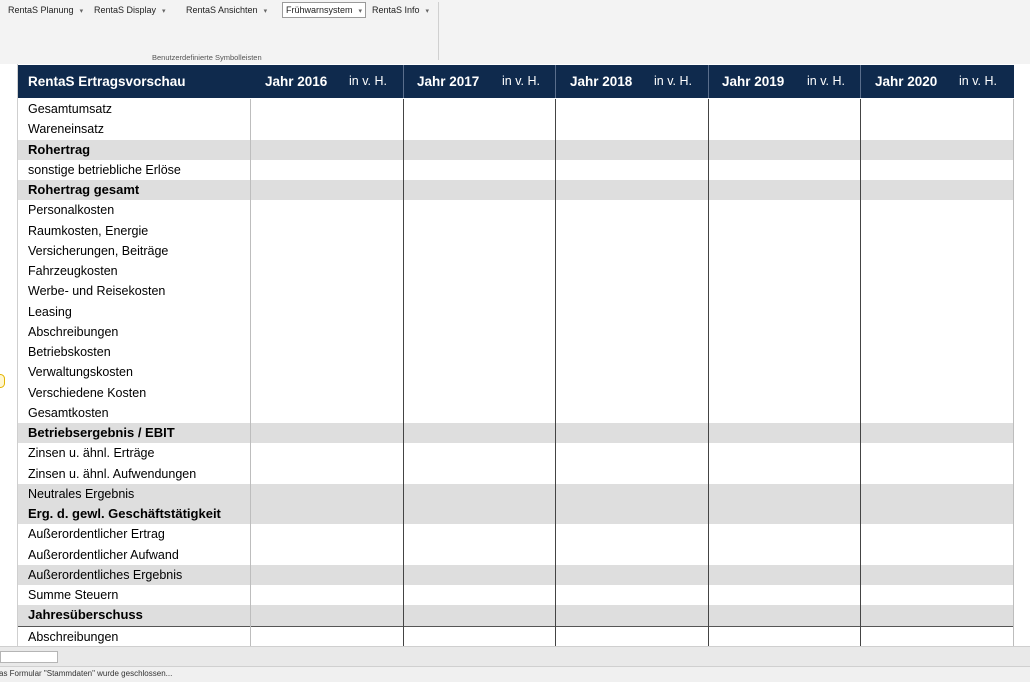 The width and height of the screenshot is (1030, 682). I want to click on table-row: Betriebsergebnis / EBIT, so click(516, 433).